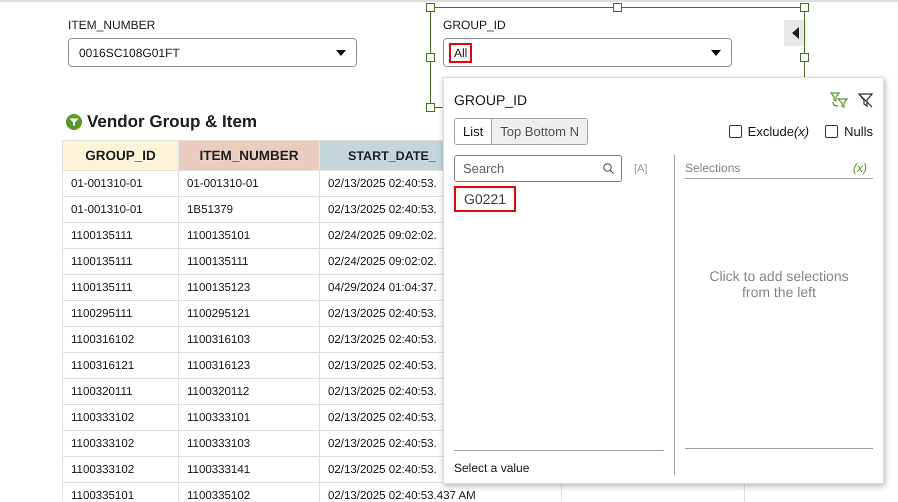  Describe the element at coordinates (120, 365) in the screenshot. I see `table-cell: 1100316121` at that location.